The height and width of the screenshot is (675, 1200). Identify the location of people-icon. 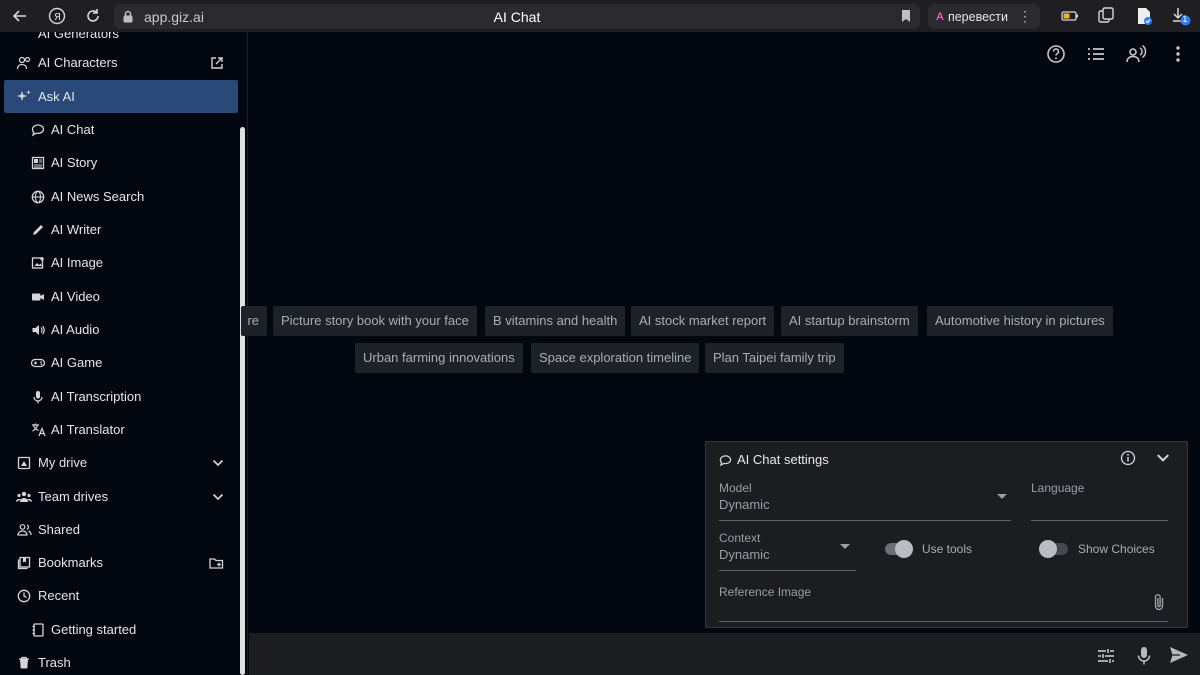
(24, 63).